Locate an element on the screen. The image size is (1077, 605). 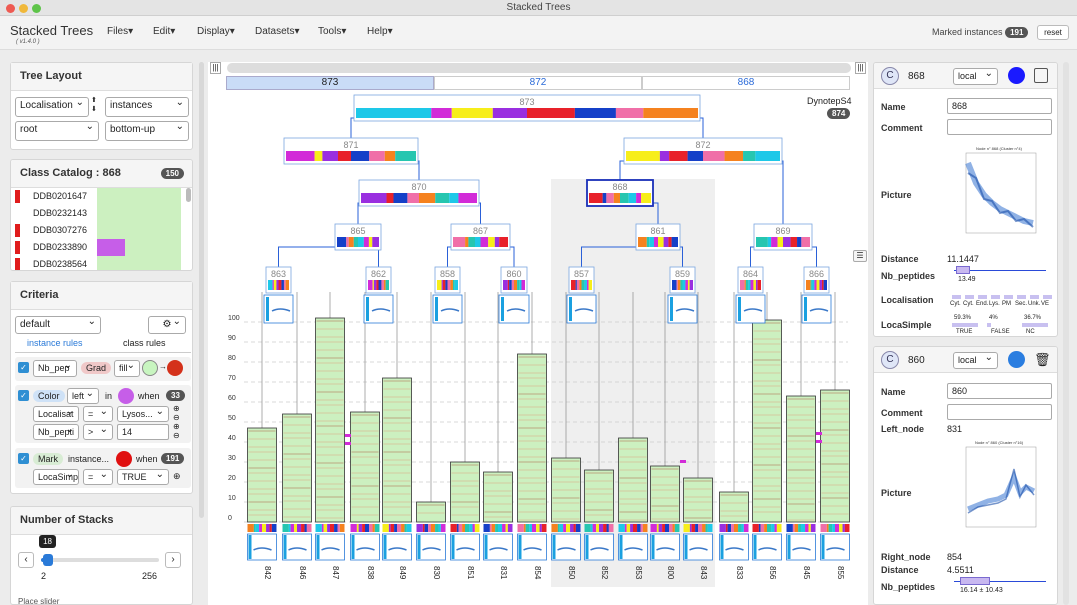
add-remove-condition-icons: ⊕ ⊖ ⊕ ⊖ is located at coordinates (176, 422).